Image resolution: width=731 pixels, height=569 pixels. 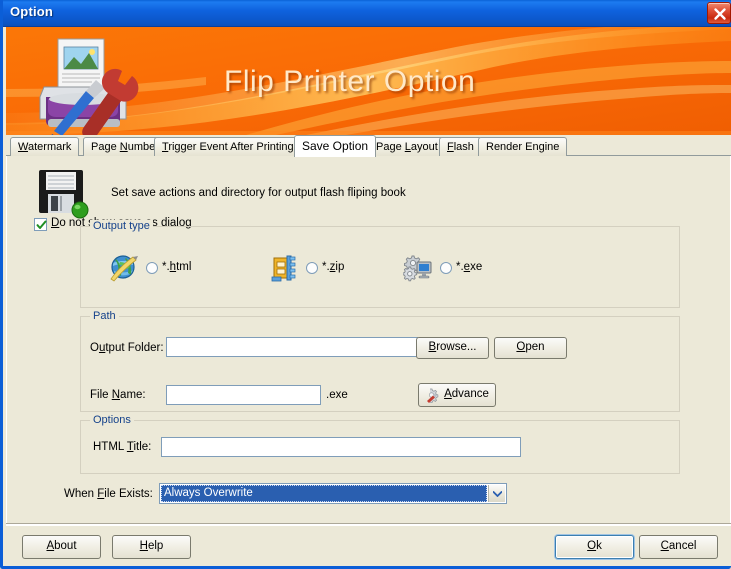 I want to click on world-globe-icon, so click(x=124, y=268).